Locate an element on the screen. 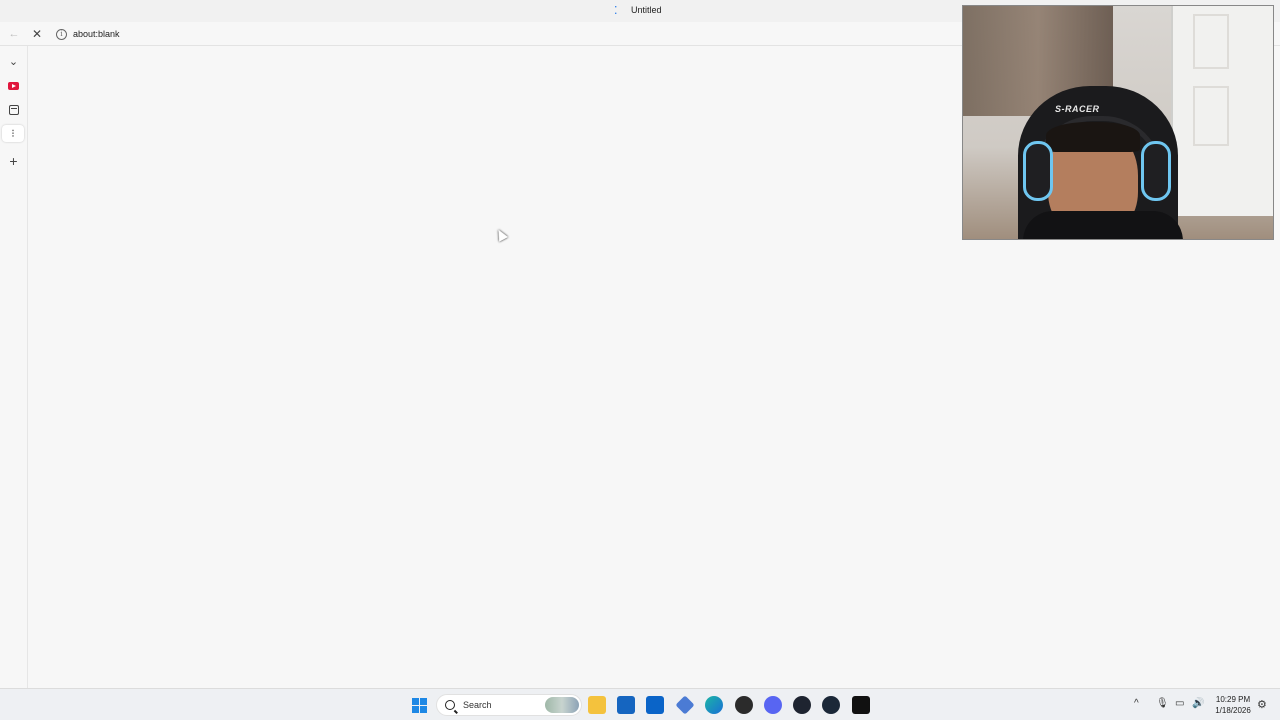  call-of-duty-icon is located at coordinates (861, 705).